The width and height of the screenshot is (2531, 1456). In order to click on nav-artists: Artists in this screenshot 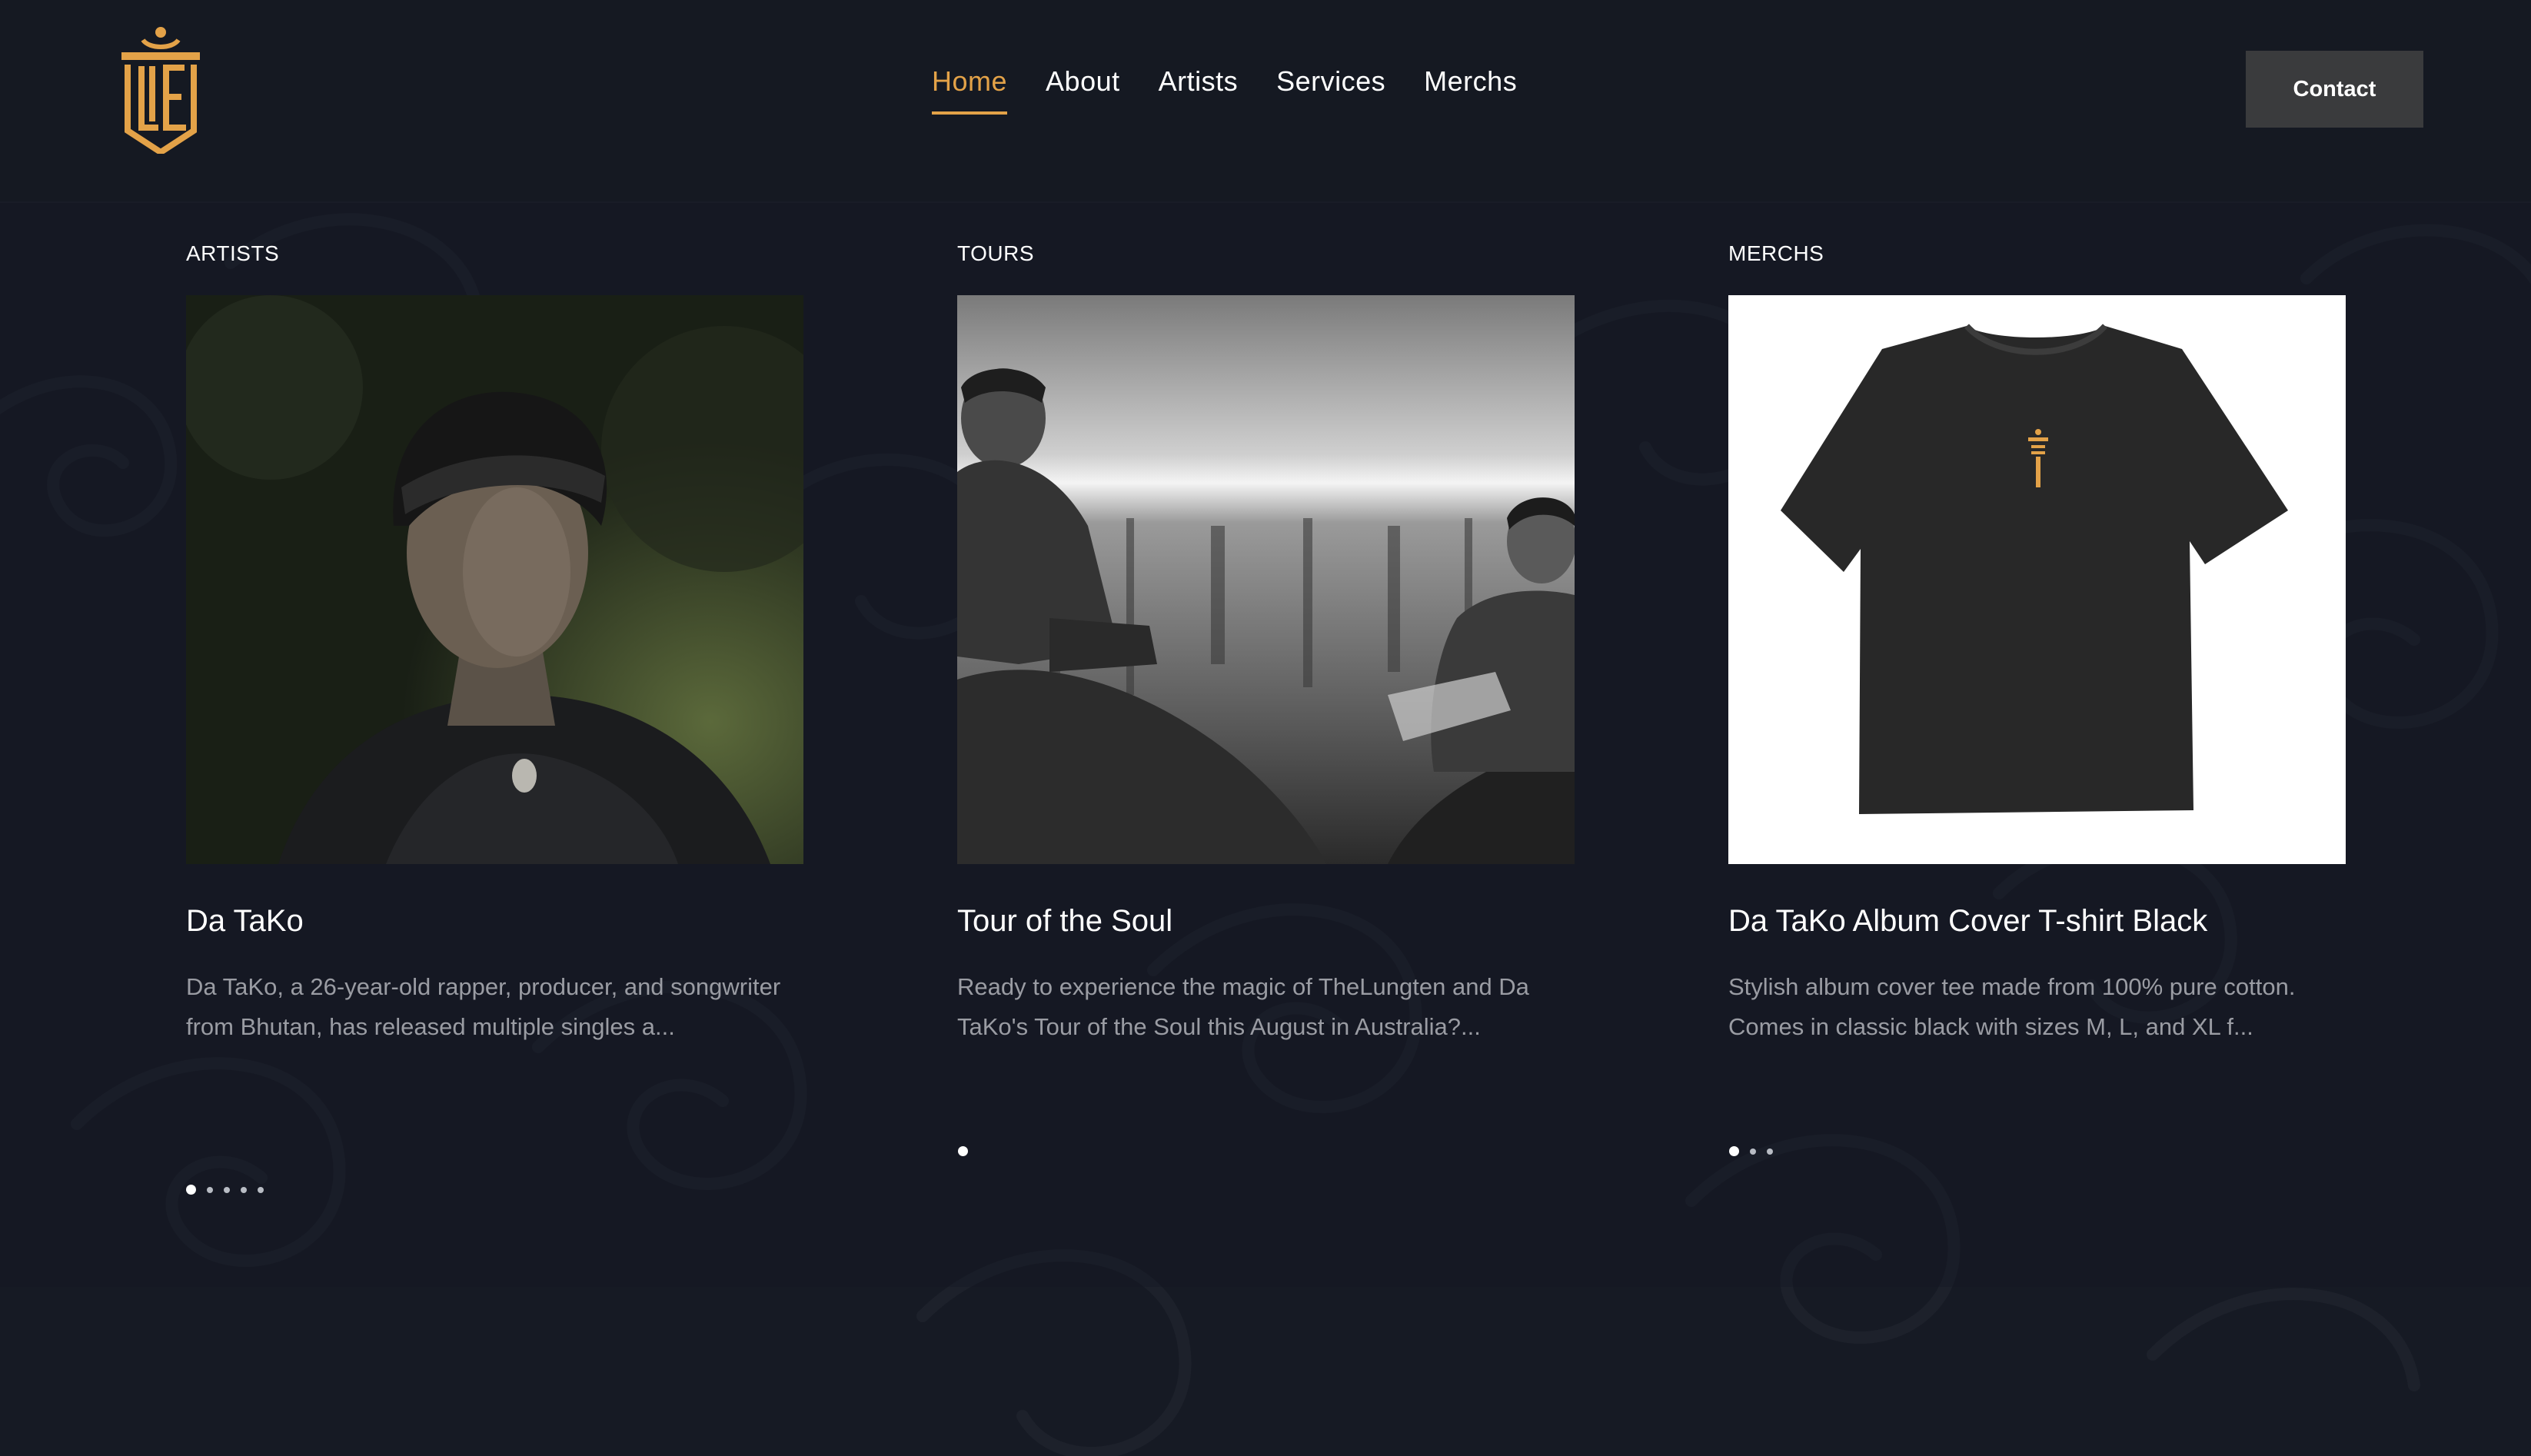, I will do `click(1199, 90)`.